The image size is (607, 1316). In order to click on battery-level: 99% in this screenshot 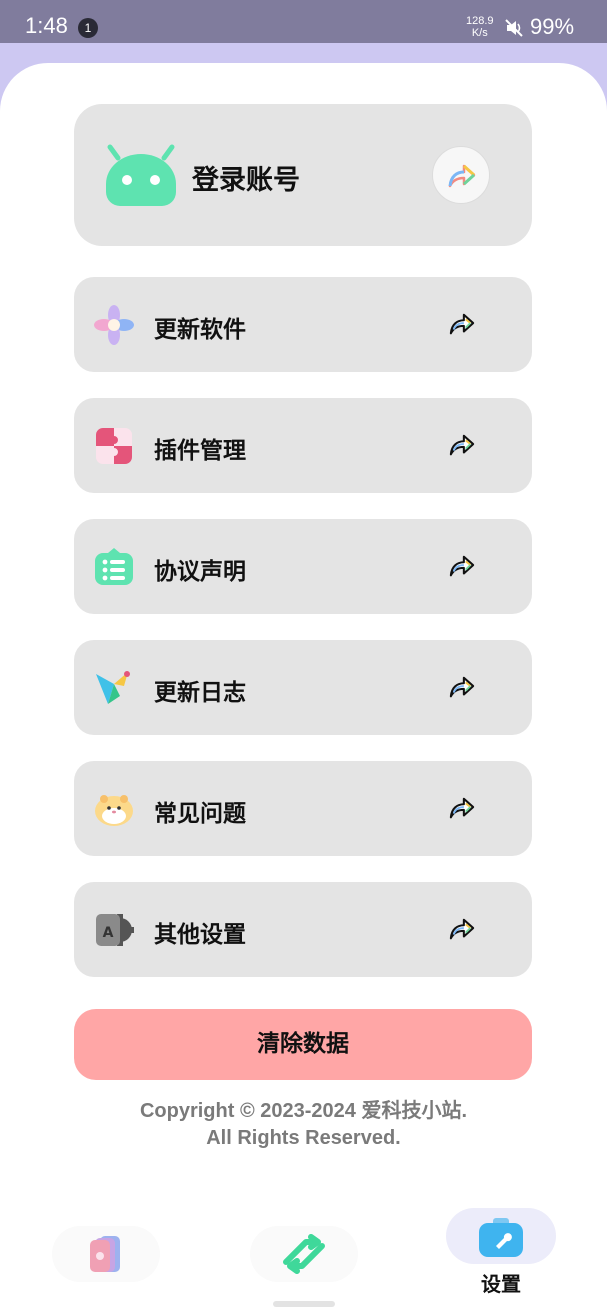, I will do `click(552, 26)`.